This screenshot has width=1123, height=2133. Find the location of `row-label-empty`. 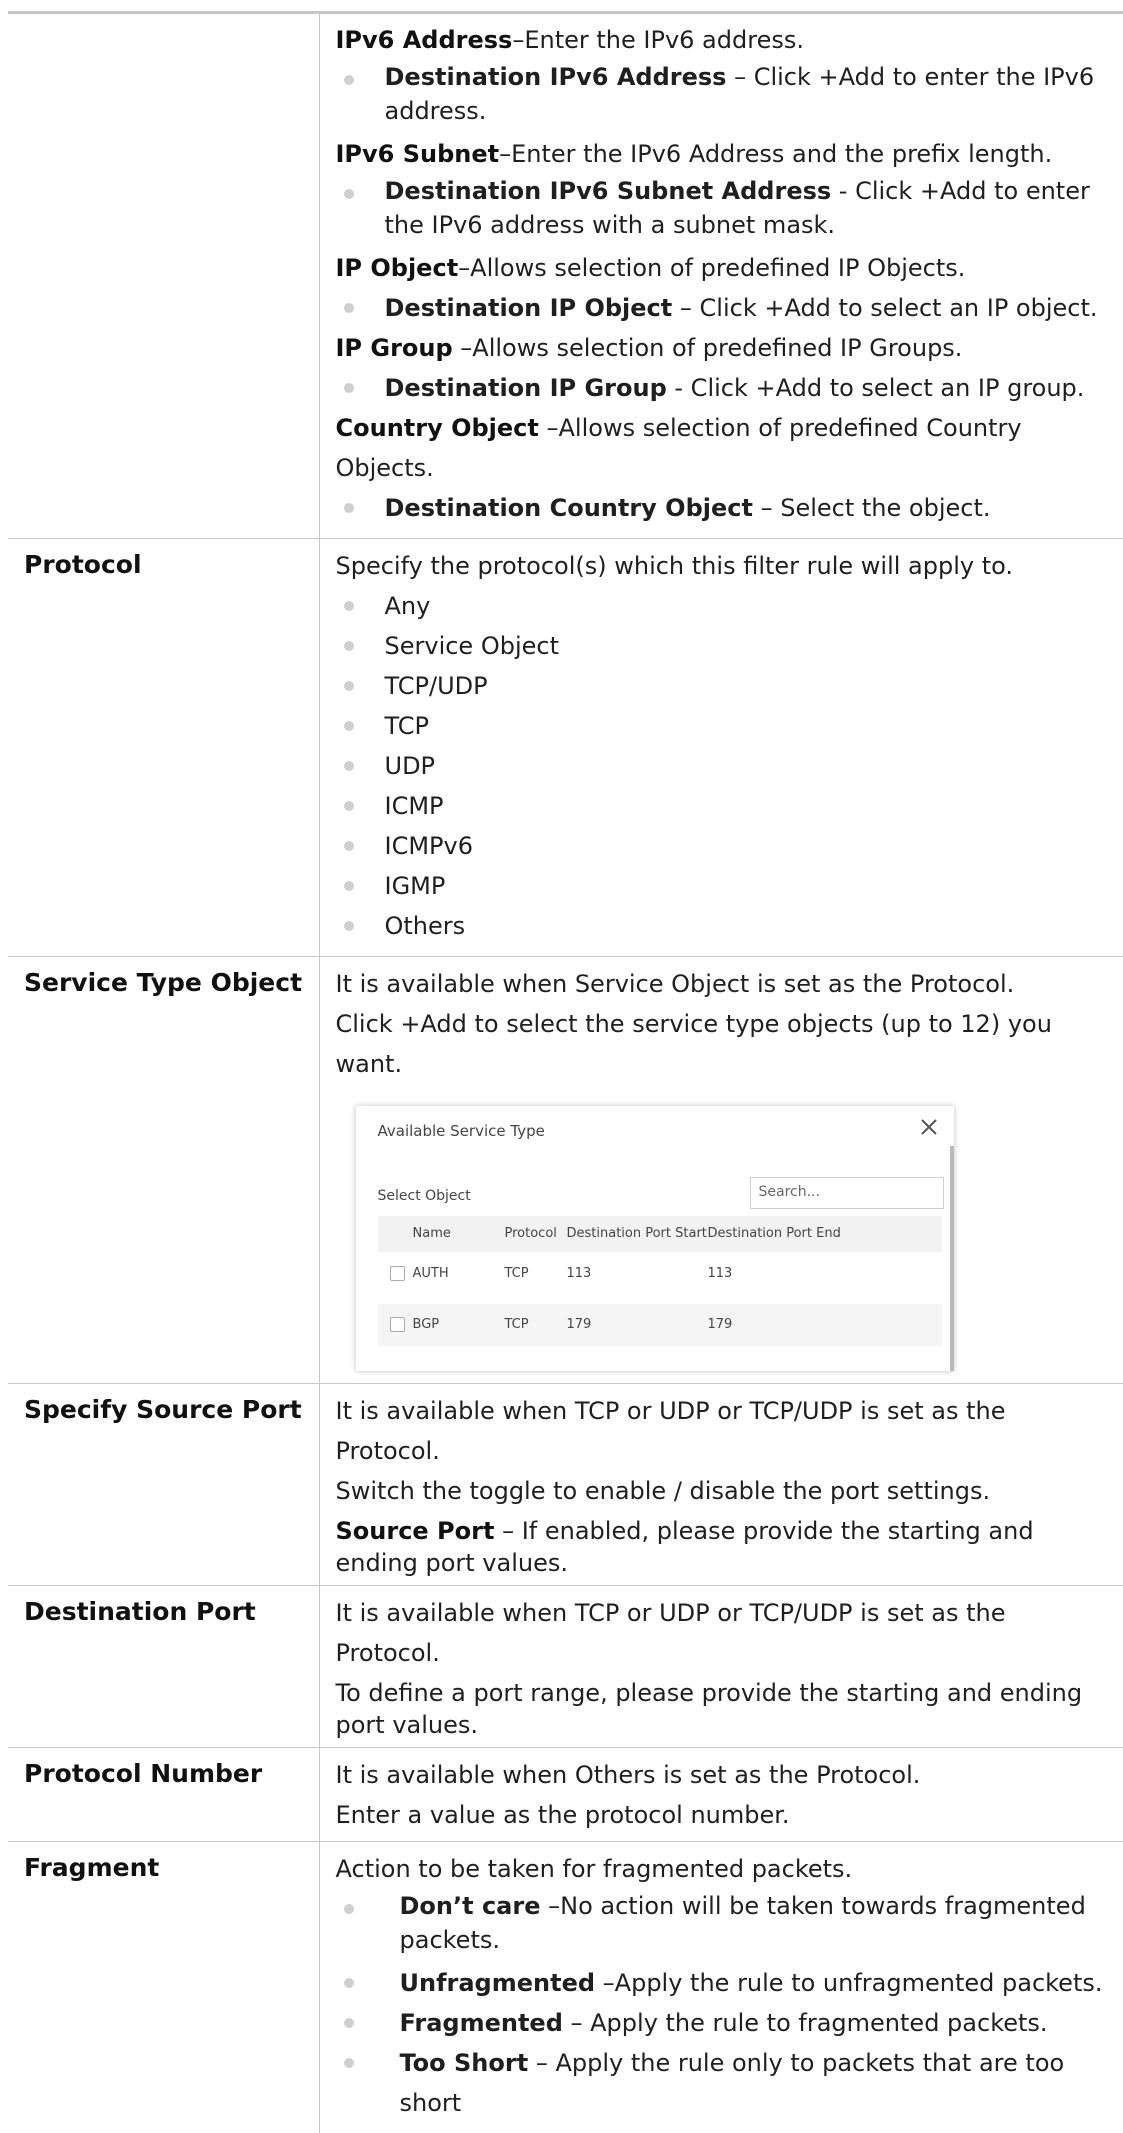

row-label-empty is located at coordinates (163, 275).